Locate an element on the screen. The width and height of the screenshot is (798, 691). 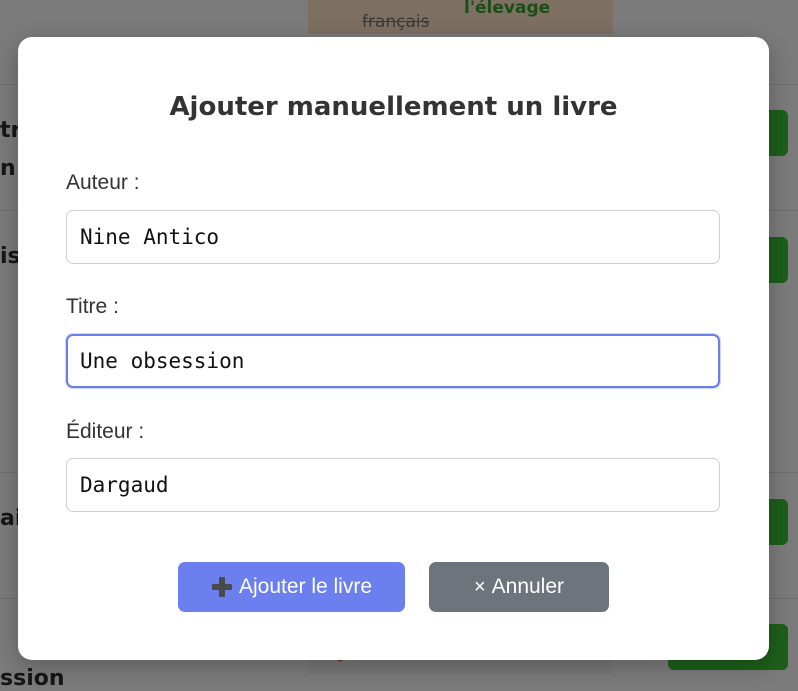
add-book-button-label: Ajouter le livre is located at coordinates (305, 586).